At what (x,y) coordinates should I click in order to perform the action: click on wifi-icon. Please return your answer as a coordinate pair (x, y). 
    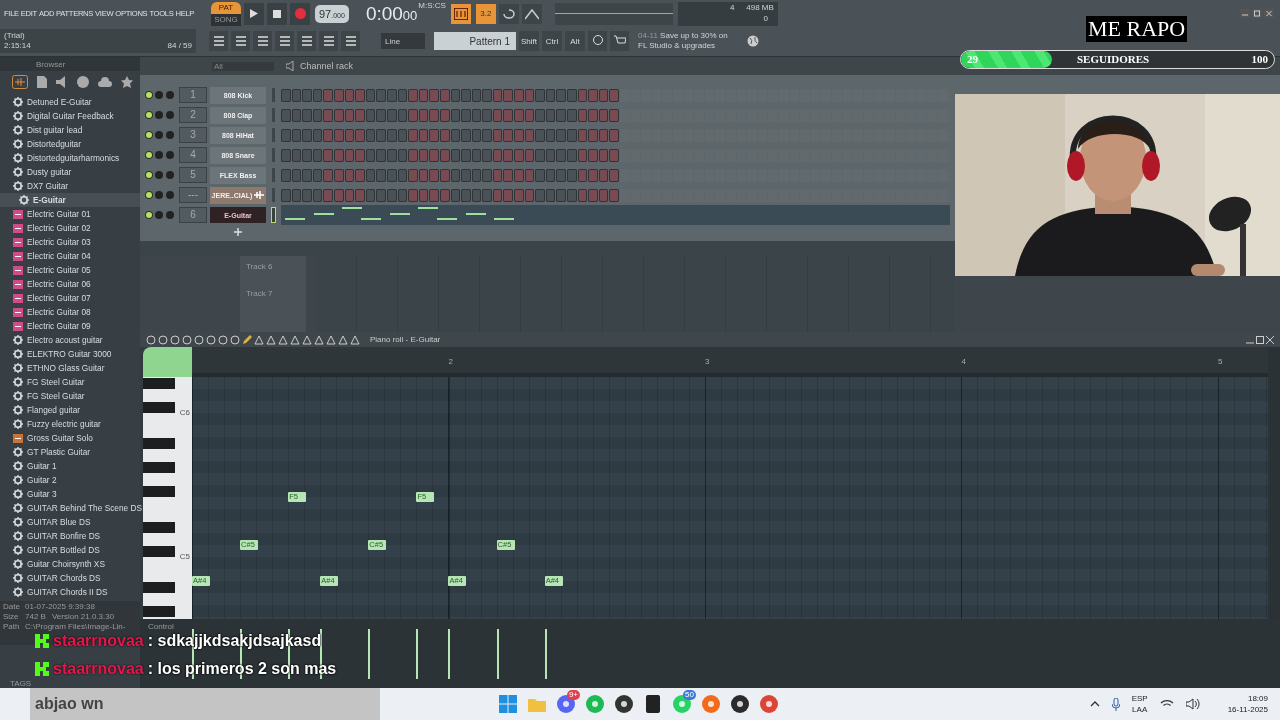
    Looking at the image, I should click on (1166, 704).